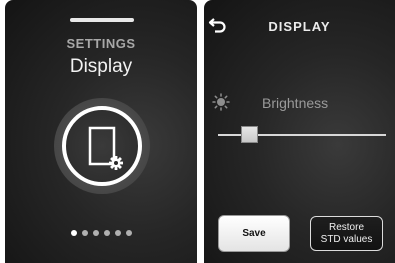 The image size is (395, 263). Describe the element at coordinates (221, 102) in the screenshot. I see `sun-icon` at that location.